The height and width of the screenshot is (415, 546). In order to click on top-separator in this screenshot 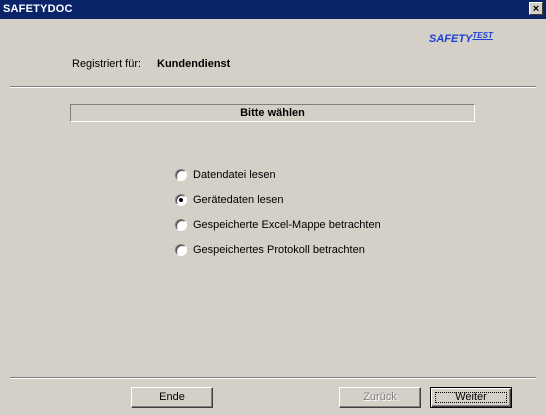, I will do `click(273, 87)`.